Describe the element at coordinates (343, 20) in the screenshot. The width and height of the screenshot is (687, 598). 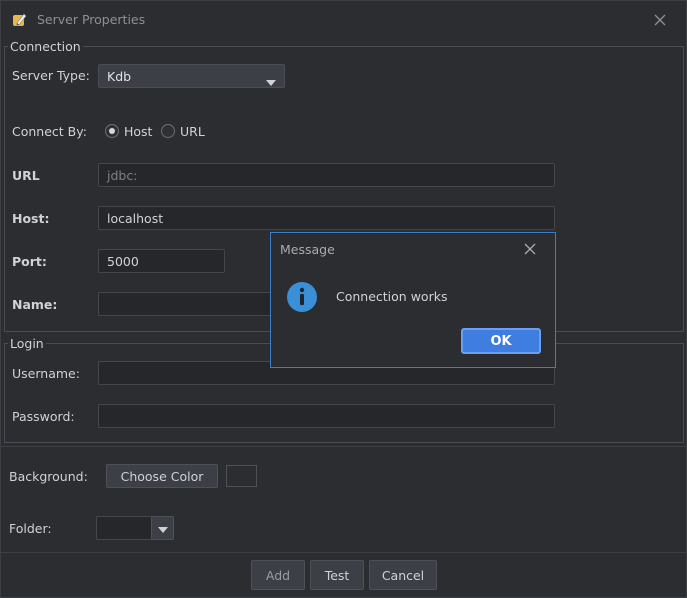
I see `title-bar: Server Properties` at that location.